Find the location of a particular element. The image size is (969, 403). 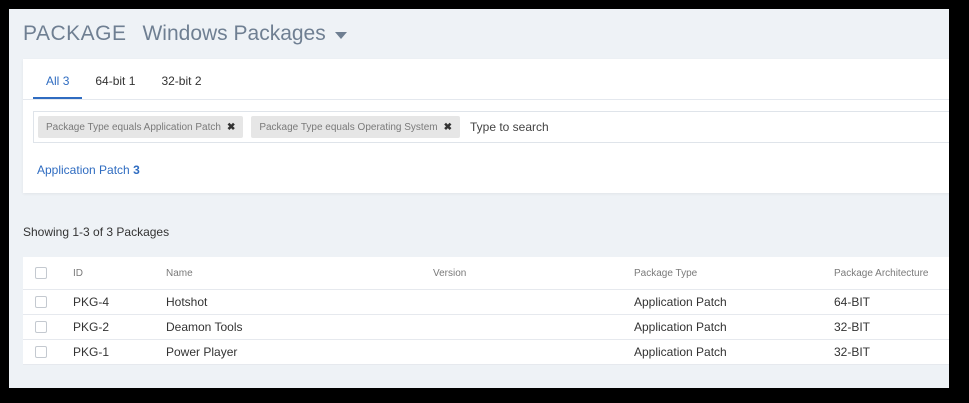

tab-32-bit: 32-bit 2 is located at coordinates (181, 79).